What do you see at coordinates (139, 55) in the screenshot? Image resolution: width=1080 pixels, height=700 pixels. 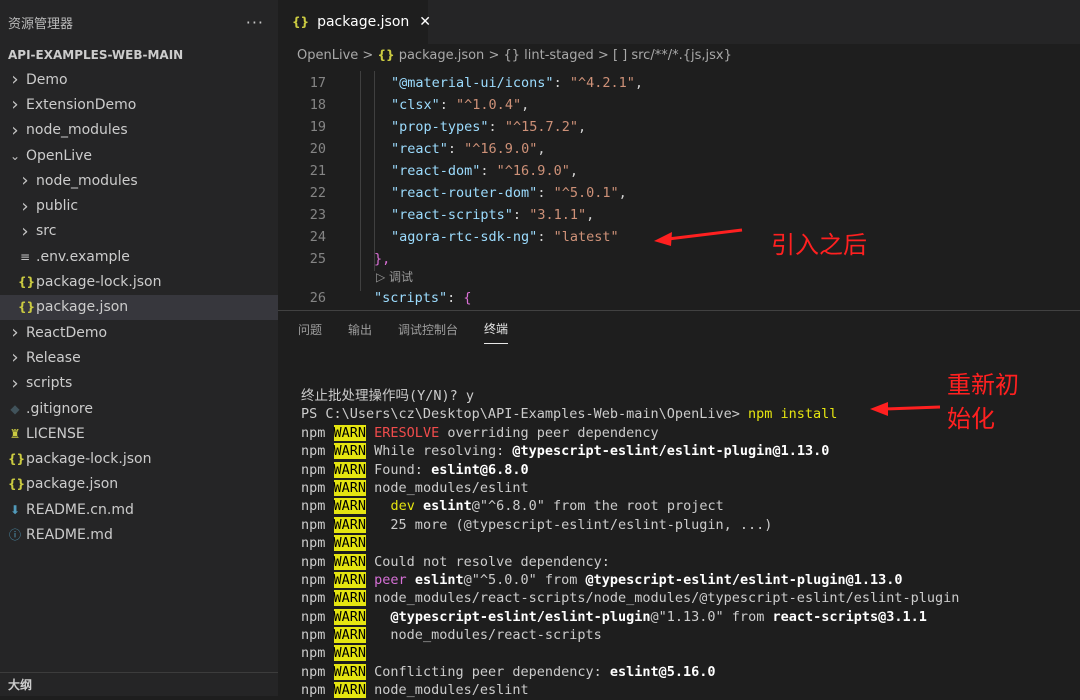 I see `workspace-root: API-EXAMPLES-WEB-MAIN` at bounding box center [139, 55].